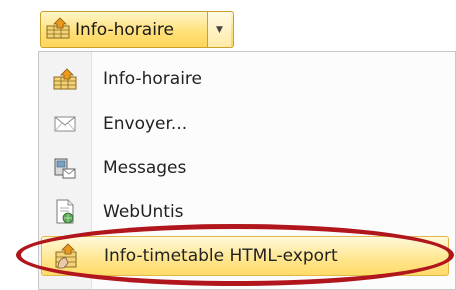 The height and width of the screenshot is (290, 456). What do you see at coordinates (145, 168) in the screenshot?
I see `menu-item-label: Messages` at bounding box center [145, 168].